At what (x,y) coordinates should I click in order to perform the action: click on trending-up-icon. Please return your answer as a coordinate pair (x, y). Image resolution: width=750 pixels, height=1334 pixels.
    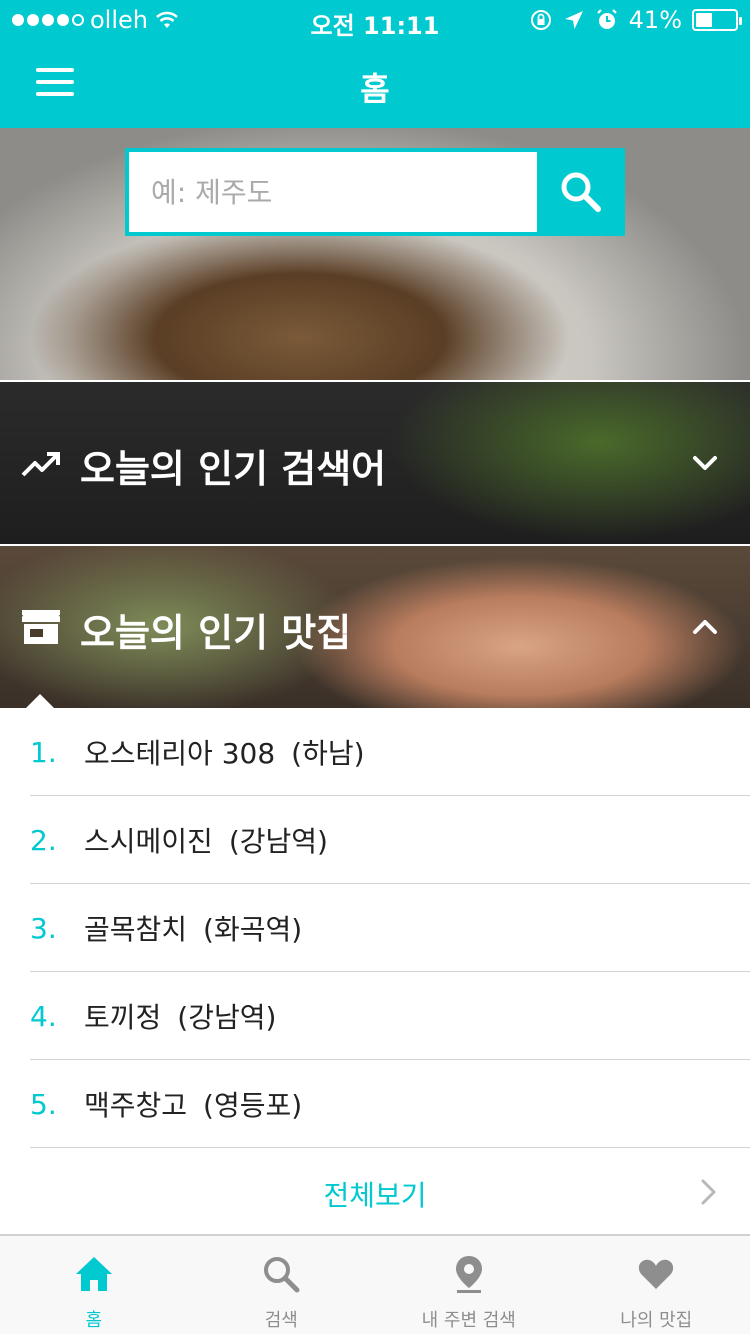
    Looking at the image, I should click on (40, 464).